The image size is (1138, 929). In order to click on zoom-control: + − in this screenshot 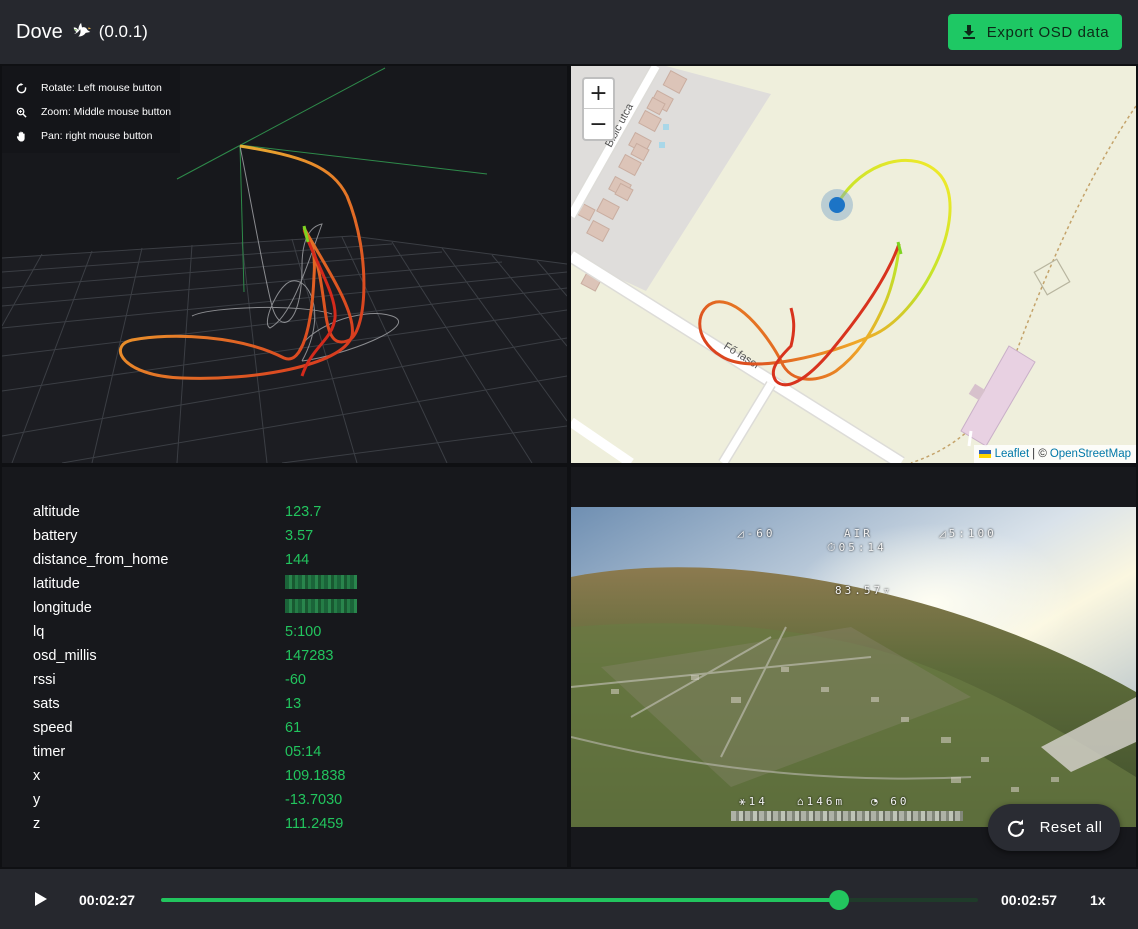, I will do `click(598, 109)`.